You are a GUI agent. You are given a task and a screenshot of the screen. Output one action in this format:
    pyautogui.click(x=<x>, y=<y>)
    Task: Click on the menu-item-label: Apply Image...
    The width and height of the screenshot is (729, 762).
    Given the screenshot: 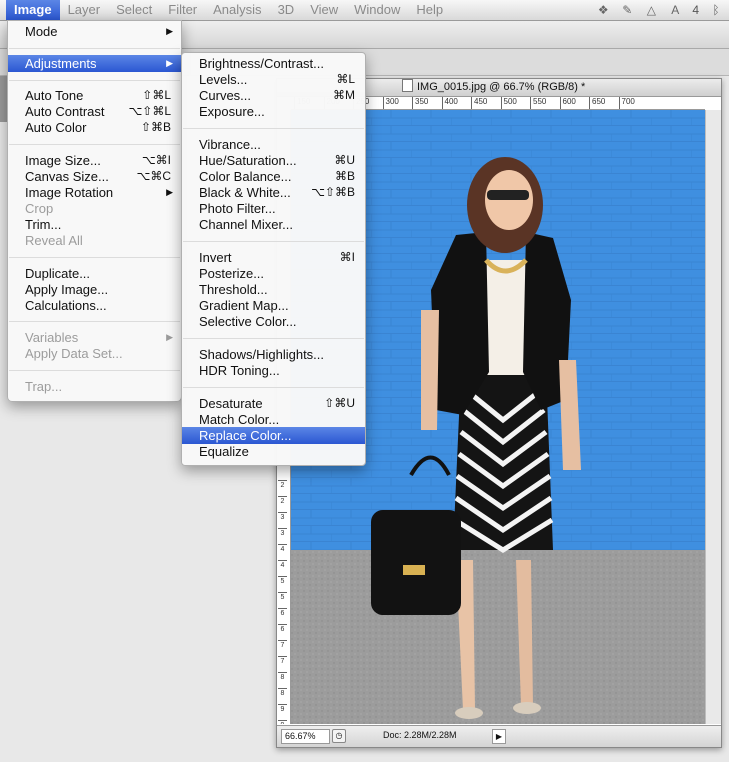 What is the action you would take?
    pyautogui.click(x=67, y=289)
    